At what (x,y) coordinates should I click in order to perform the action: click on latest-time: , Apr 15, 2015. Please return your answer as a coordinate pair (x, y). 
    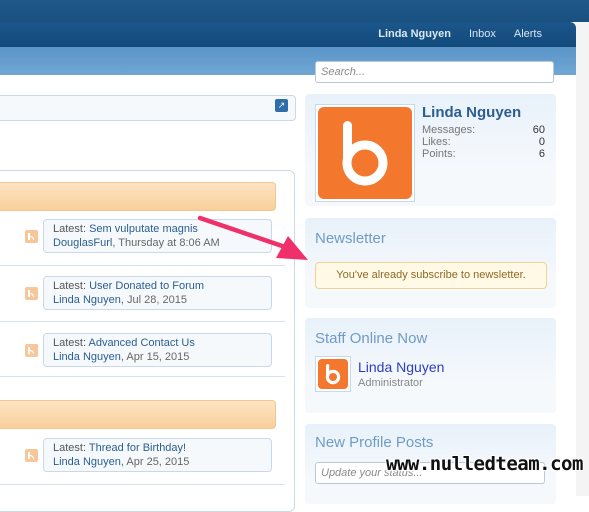
    Looking at the image, I should click on (155, 357).